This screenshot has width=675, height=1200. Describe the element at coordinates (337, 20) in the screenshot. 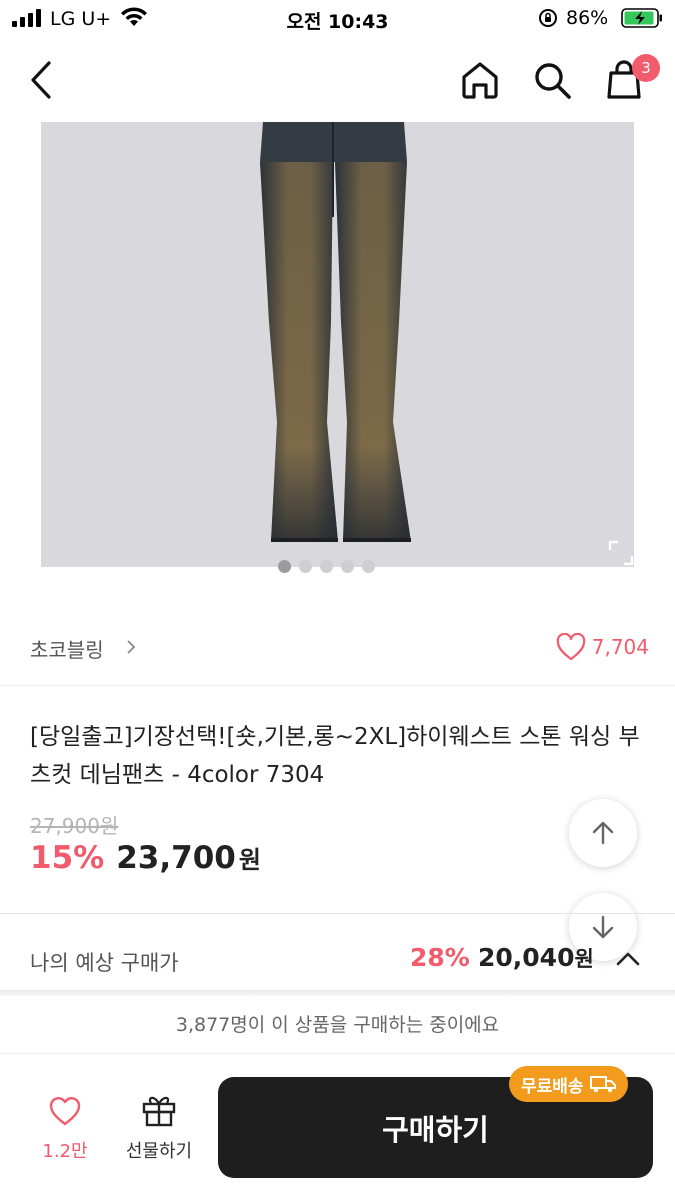

I see `status-bar: LG U+ 오전 10:43 86%` at that location.